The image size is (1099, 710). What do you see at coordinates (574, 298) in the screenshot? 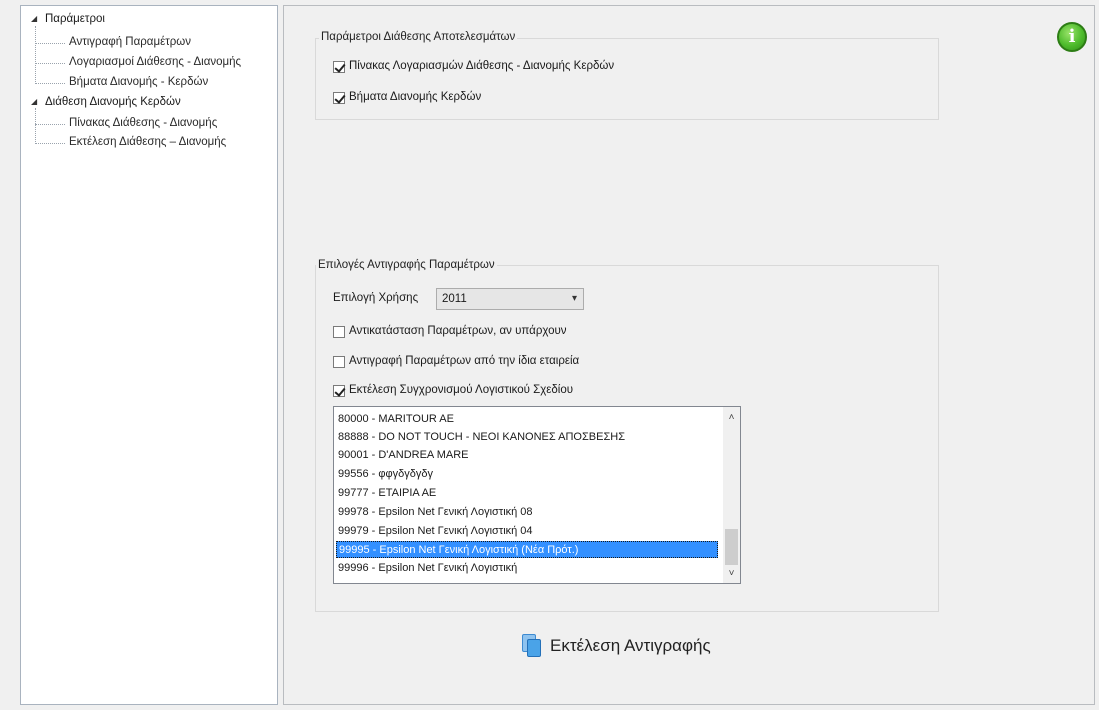
I see `chevron-down-icon: ▾` at bounding box center [574, 298].